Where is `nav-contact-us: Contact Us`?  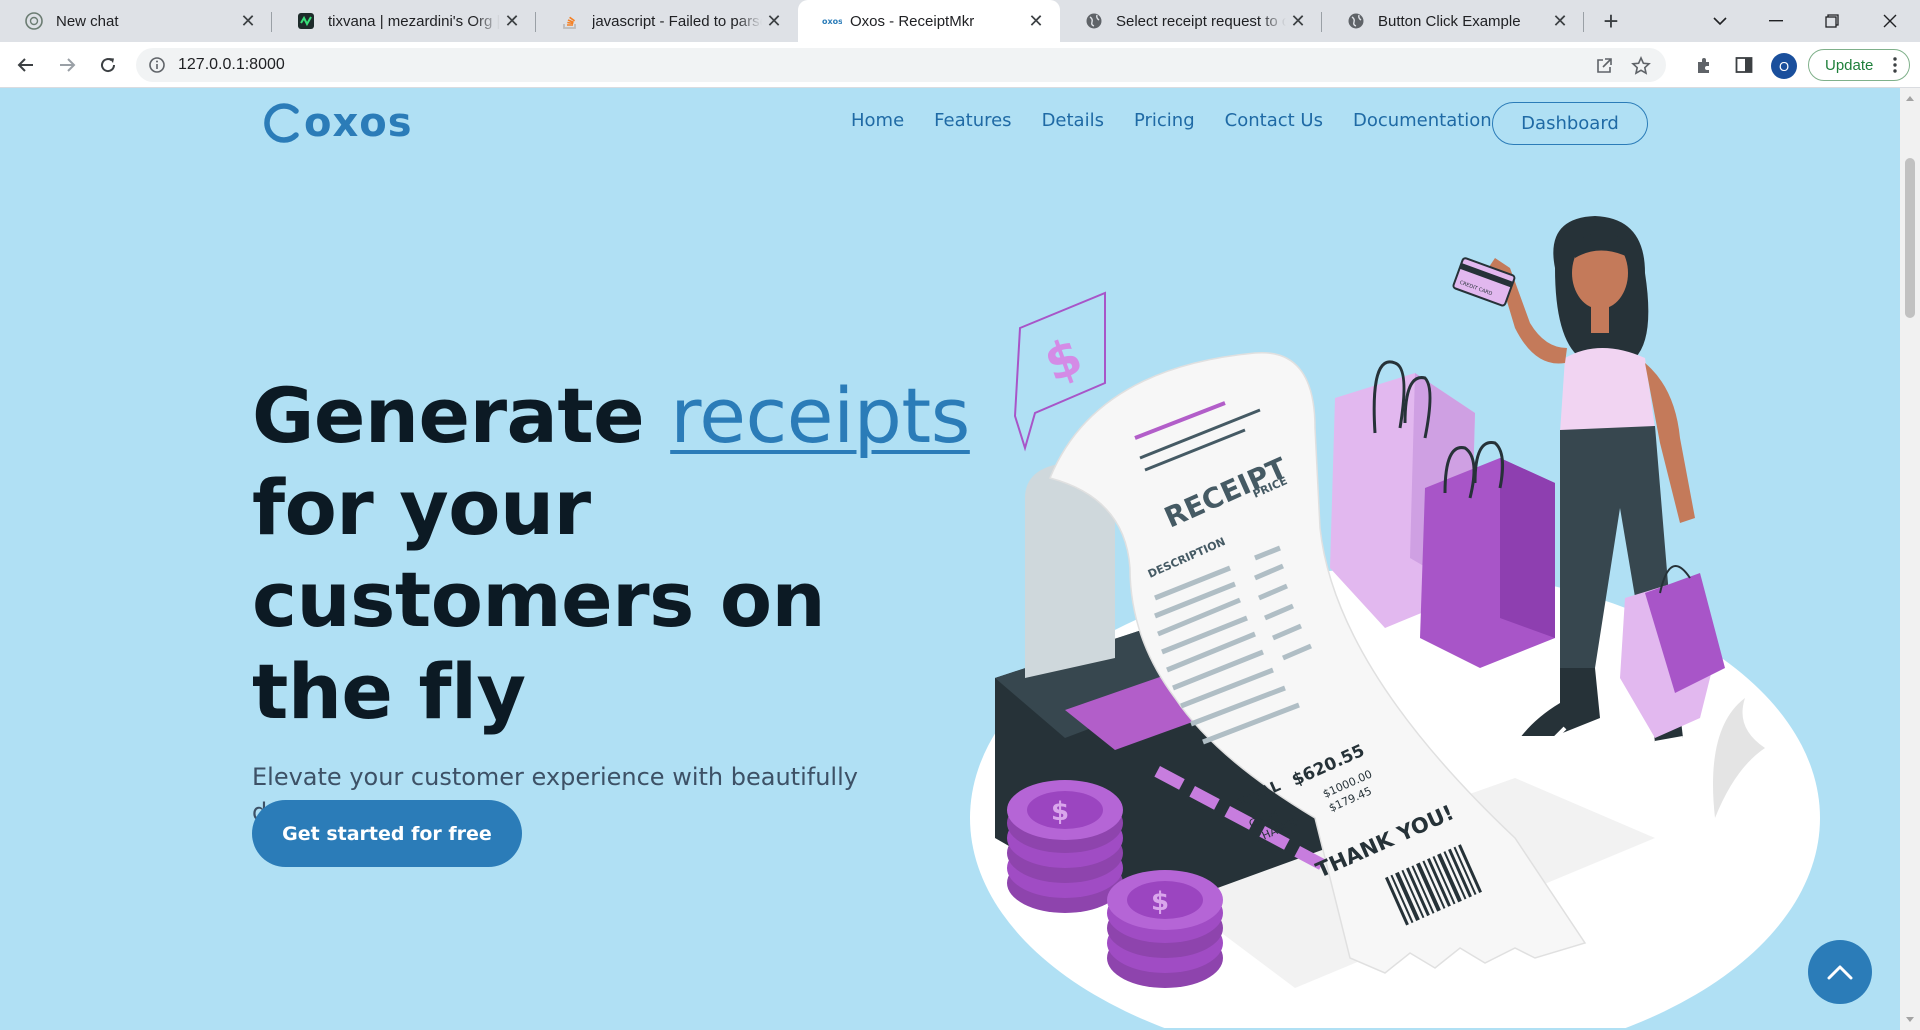
nav-contact-us: Contact Us is located at coordinates (1274, 120).